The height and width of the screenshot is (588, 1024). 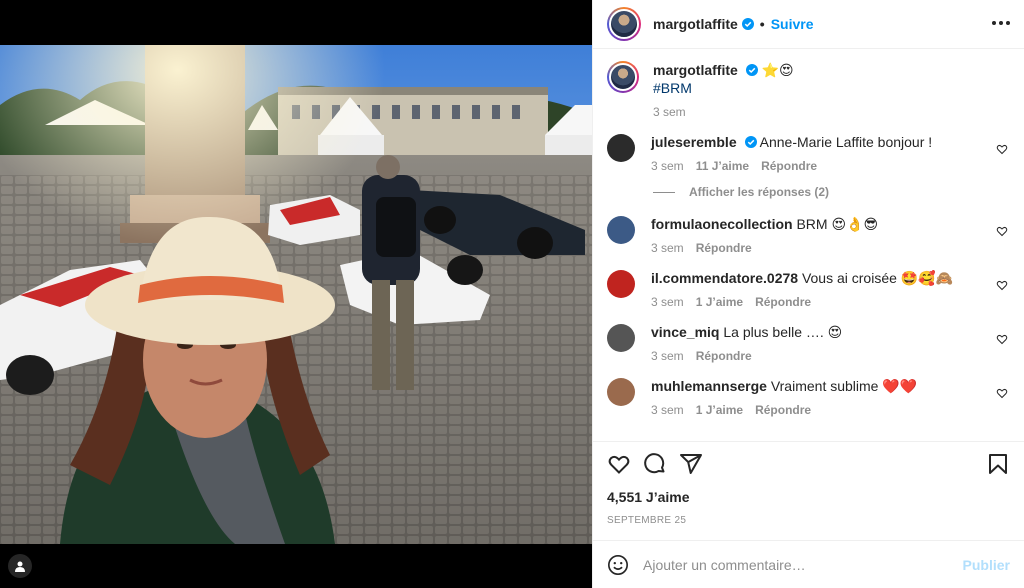 What do you see at coordinates (808, 497) in the screenshot?
I see `likes-count: 4,551 J’aime` at bounding box center [808, 497].